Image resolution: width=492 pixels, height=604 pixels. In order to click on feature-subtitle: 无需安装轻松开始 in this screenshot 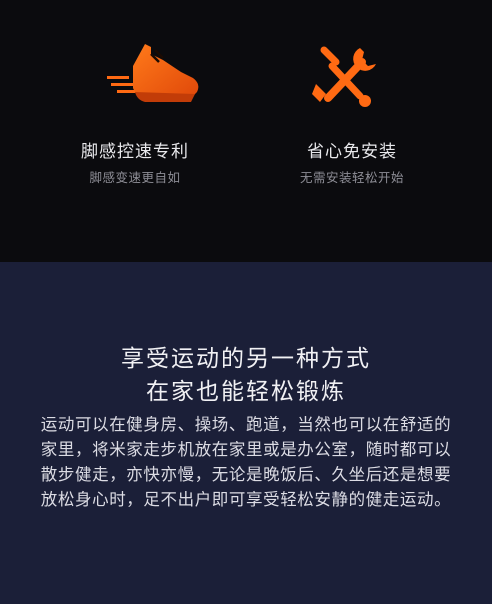, I will do `click(351, 177)`.